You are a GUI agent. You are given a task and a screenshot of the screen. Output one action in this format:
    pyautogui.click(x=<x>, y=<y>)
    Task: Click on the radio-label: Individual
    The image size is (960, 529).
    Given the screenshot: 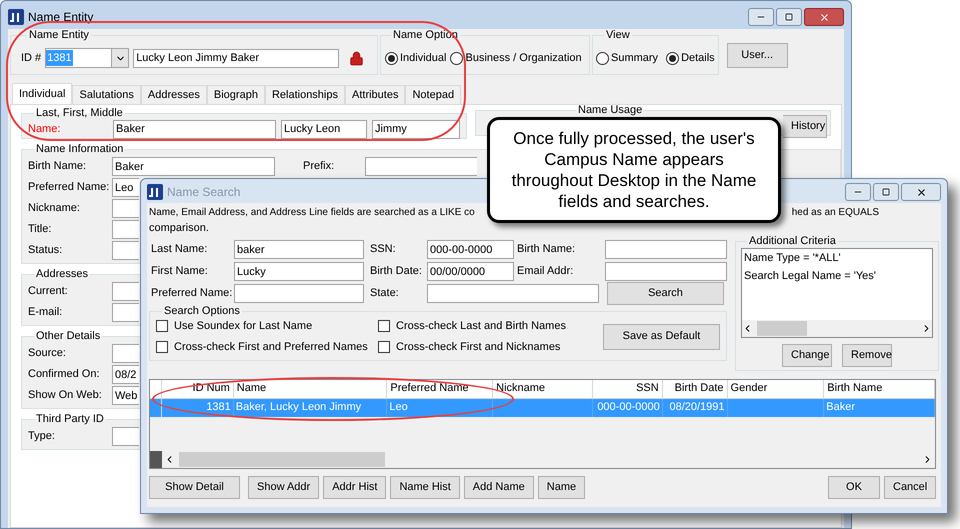 What is the action you would take?
    pyautogui.click(x=423, y=58)
    